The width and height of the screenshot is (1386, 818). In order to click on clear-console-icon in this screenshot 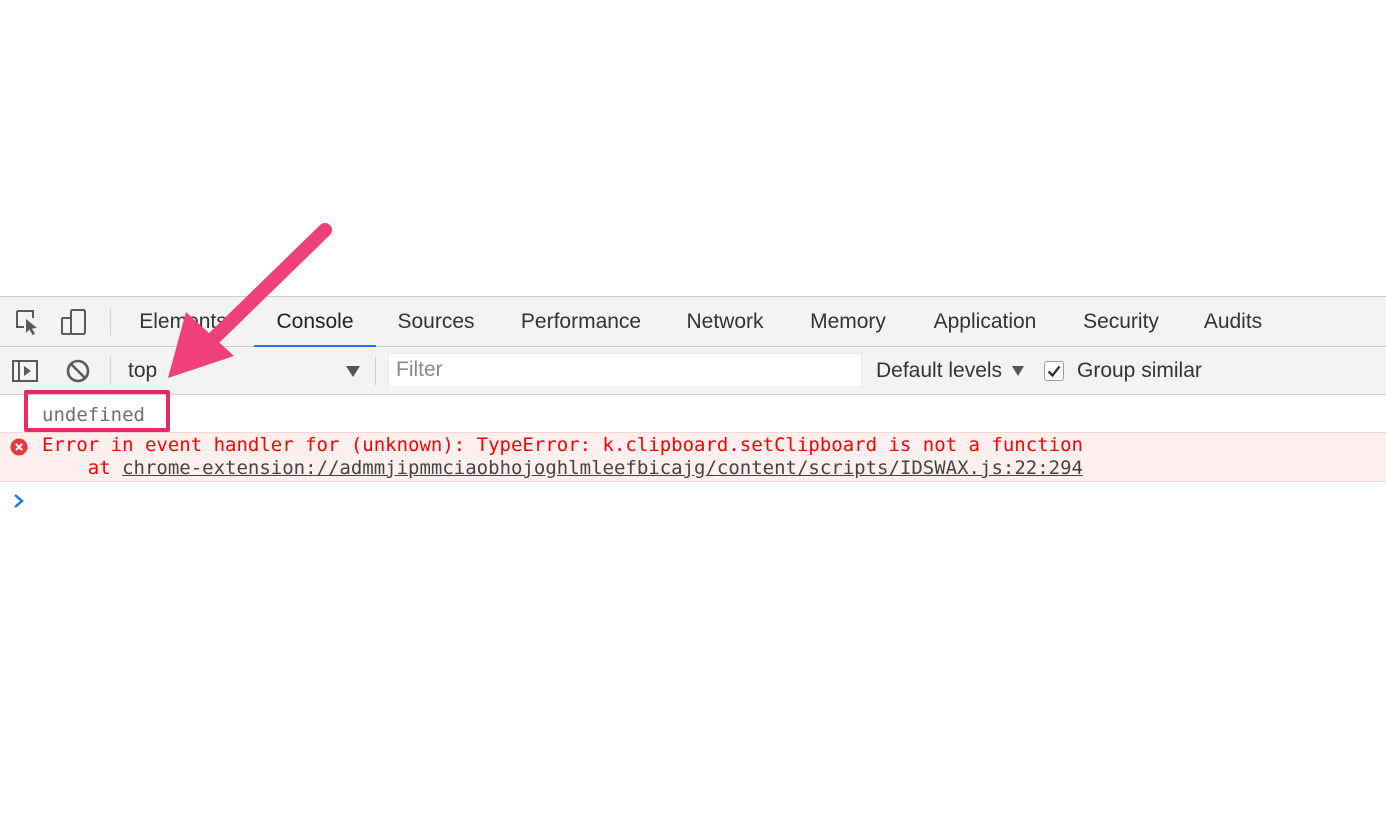, I will do `click(78, 371)`.